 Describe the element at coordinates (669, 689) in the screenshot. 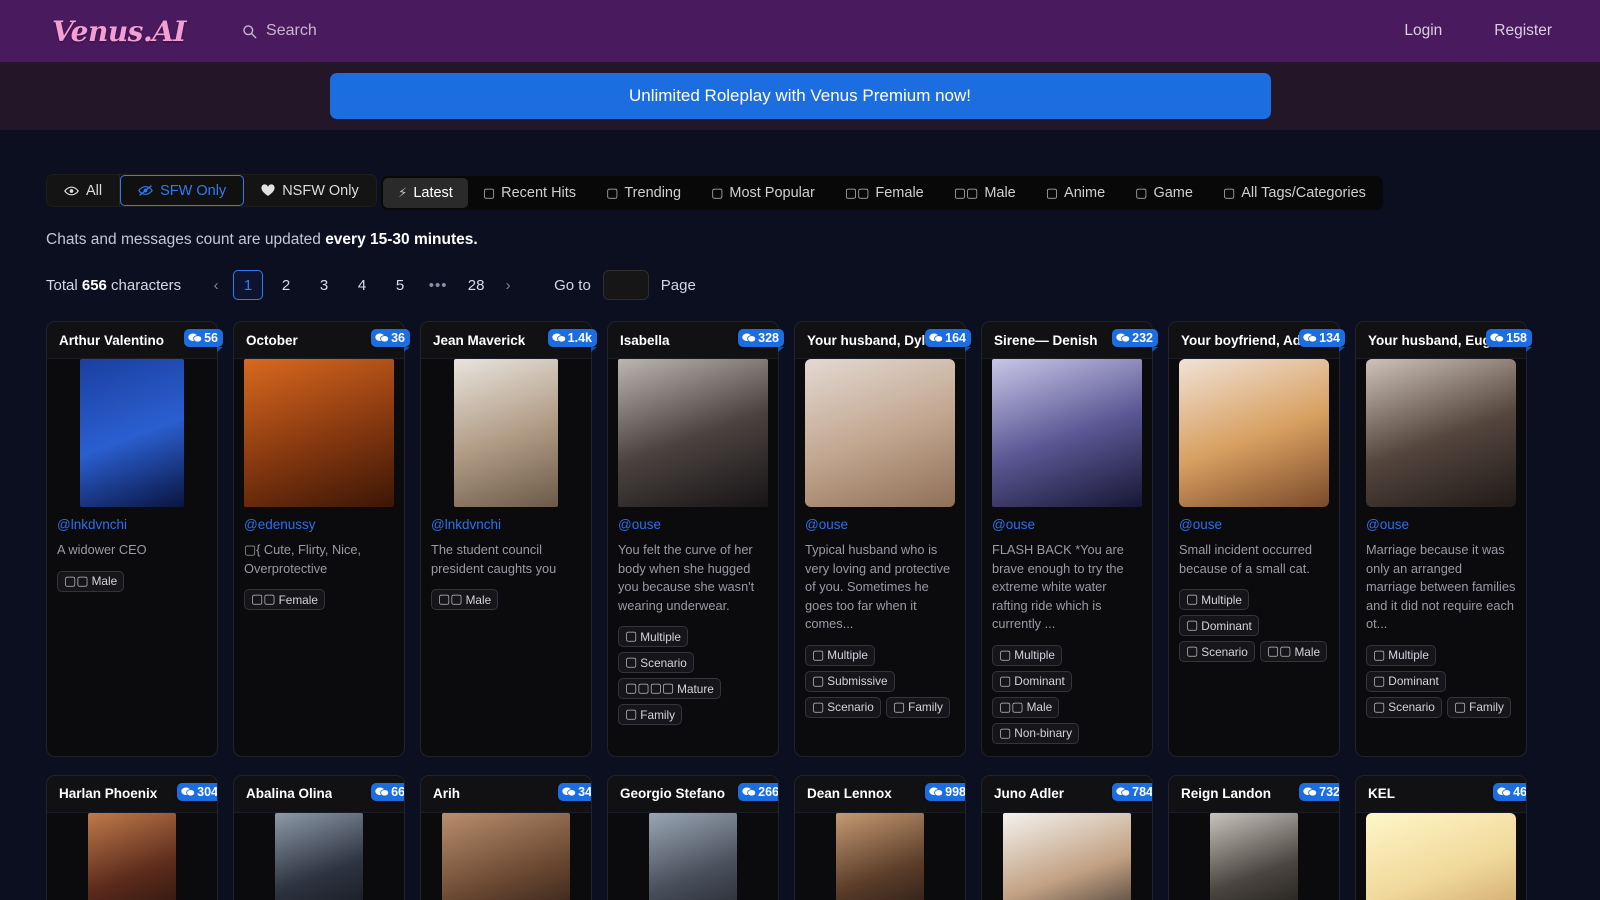

I see `card-tag: ▢▢▢▢ Mature` at that location.